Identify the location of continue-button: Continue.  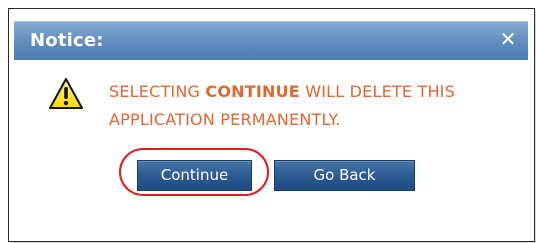
(194, 175).